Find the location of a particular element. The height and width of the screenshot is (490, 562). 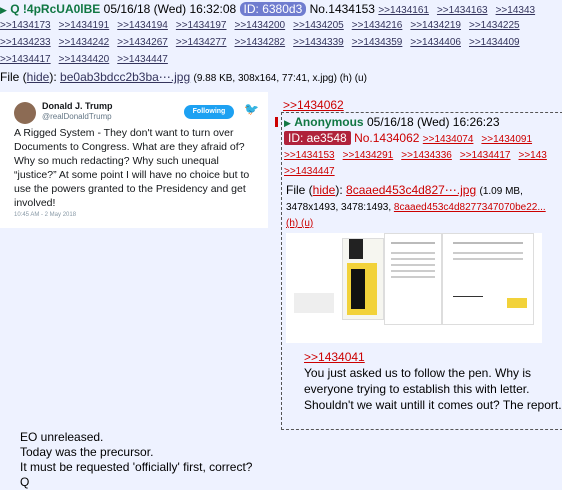

reply-link: >>1434161 is located at coordinates (403, 10).